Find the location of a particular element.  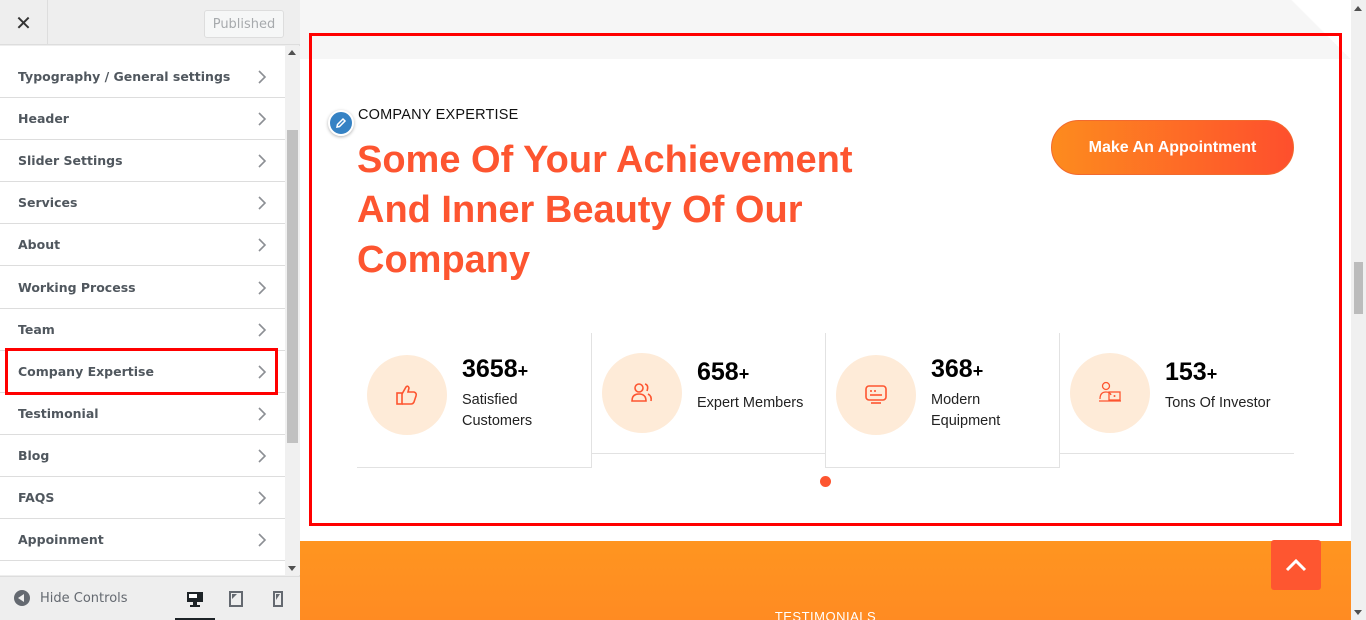

close-customizer-button: ✕ is located at coordinates (24, 22).